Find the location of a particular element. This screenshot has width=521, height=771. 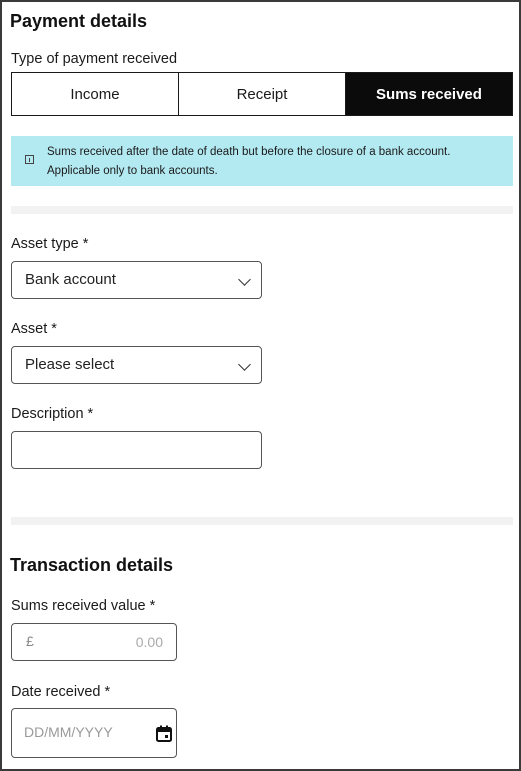

calendar-icon is located at coordinates (164, 733).